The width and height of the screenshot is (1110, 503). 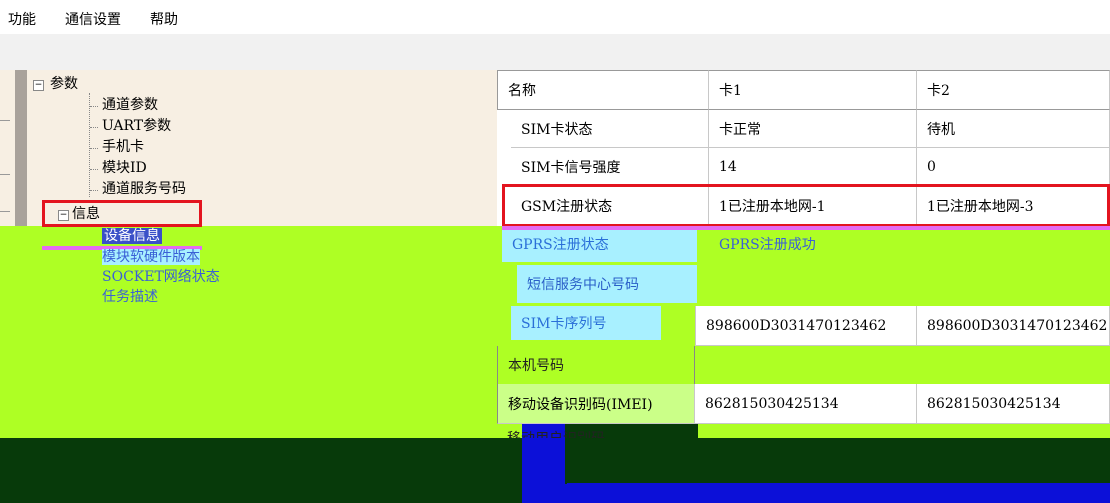 I want to click on tree-scrollbar, so click(x=21, y=157).